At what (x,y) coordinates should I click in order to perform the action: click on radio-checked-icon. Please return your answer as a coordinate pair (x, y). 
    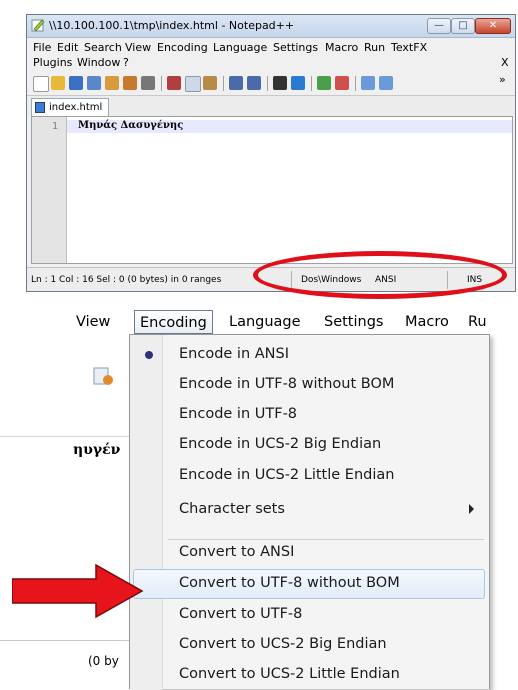
    Looking at the image, I should click on (149, 355).